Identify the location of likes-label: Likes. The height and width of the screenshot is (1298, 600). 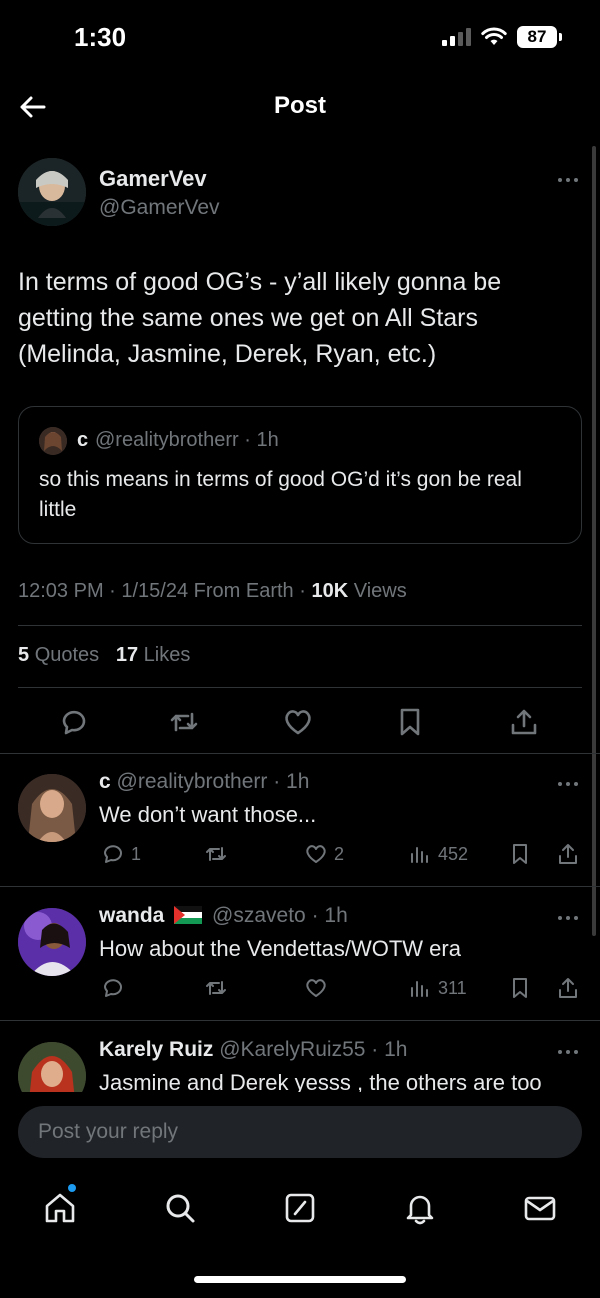
(167, 655).